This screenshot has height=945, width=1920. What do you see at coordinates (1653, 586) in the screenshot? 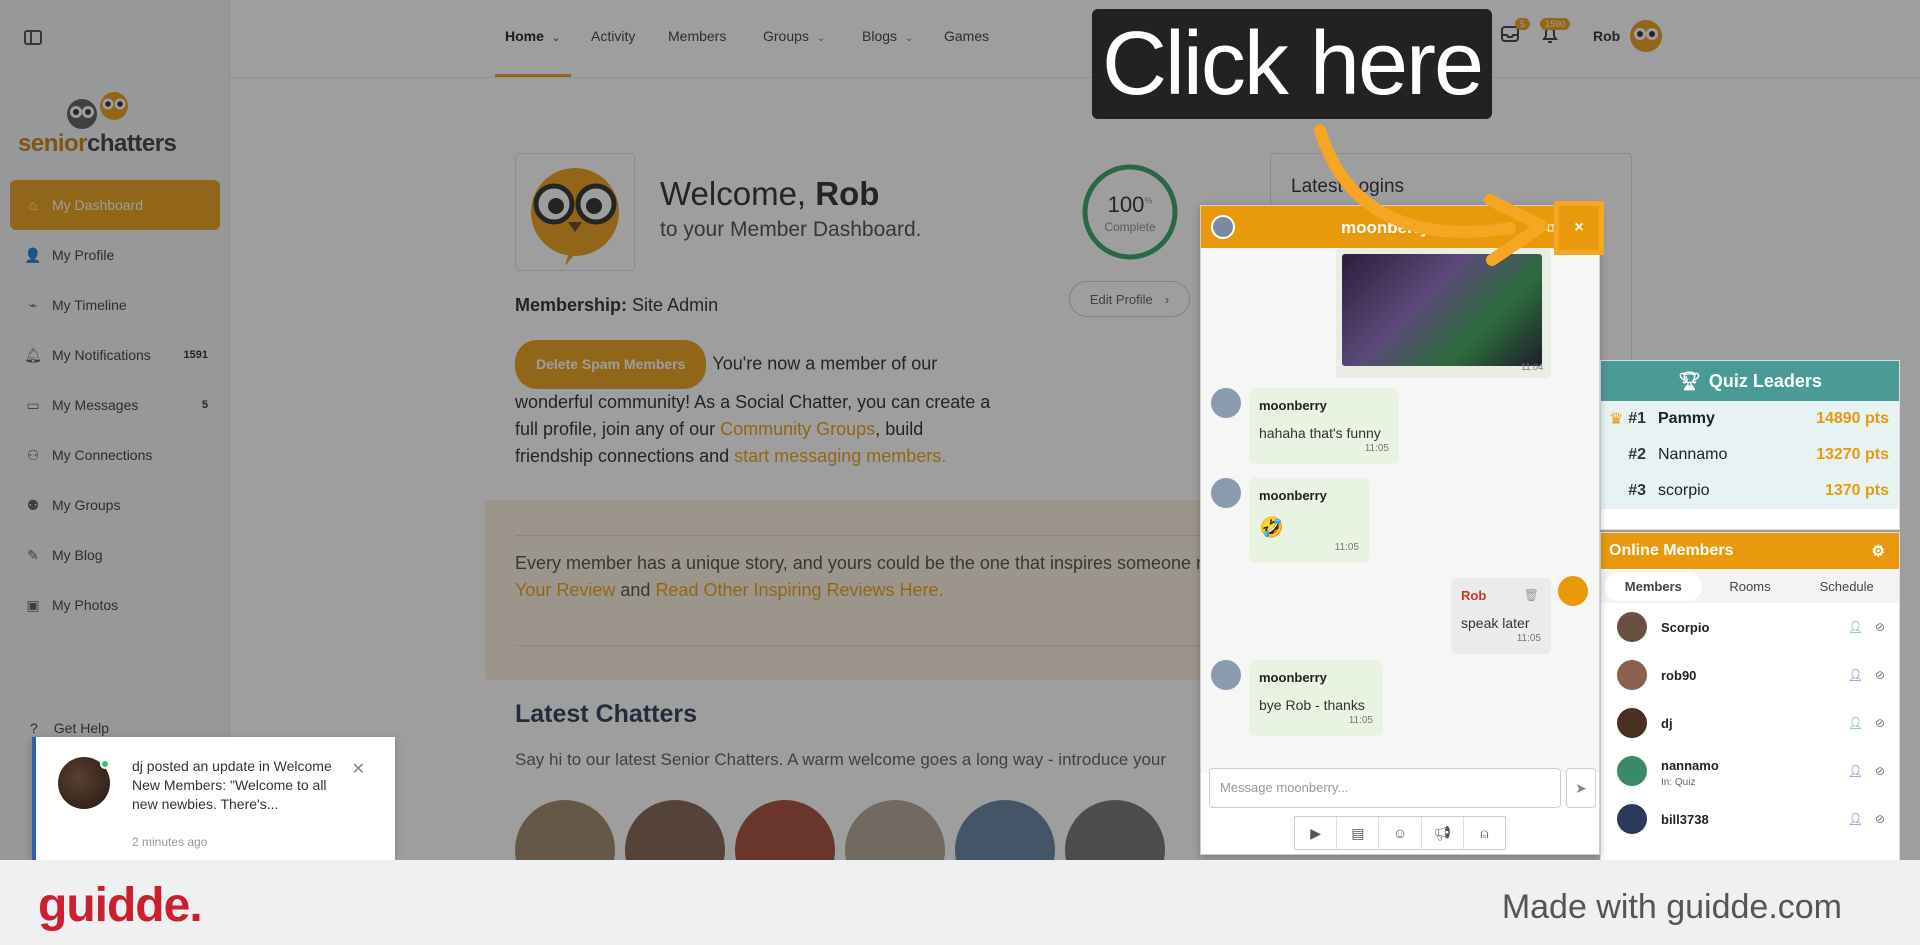
I see `tab-members: Members` at bounding box center [1653, 586].